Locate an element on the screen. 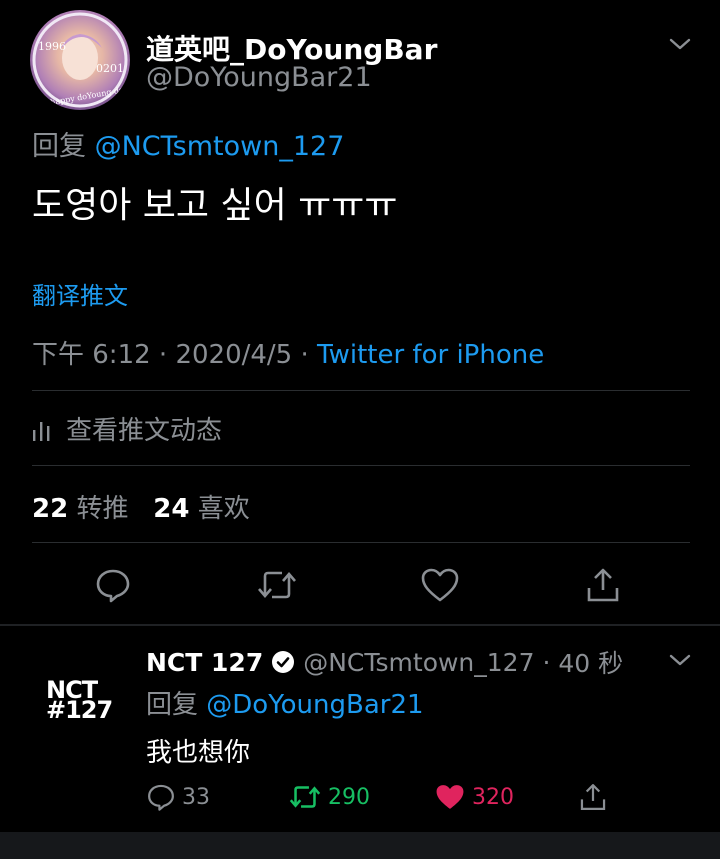  tweet-text: 도영아 보고 싶어 ㅠㅠㅠ is located at coordinates (215, 205).